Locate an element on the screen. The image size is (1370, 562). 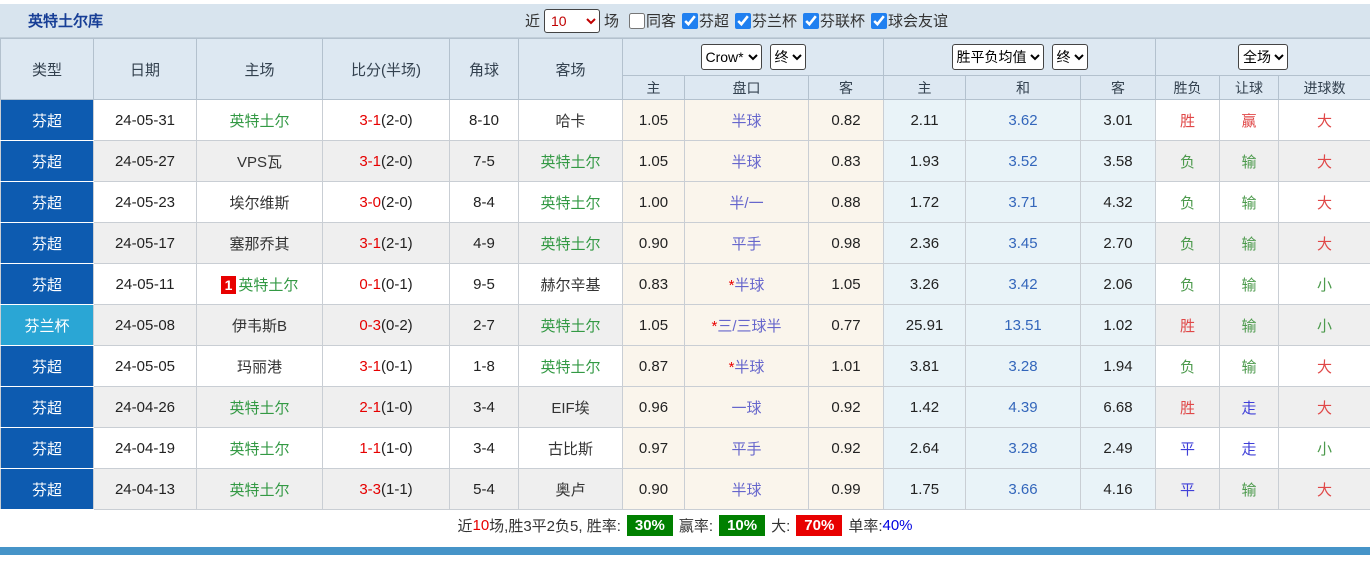
score-cell: 3-1(0-1) is located at coordinates (386, 366).